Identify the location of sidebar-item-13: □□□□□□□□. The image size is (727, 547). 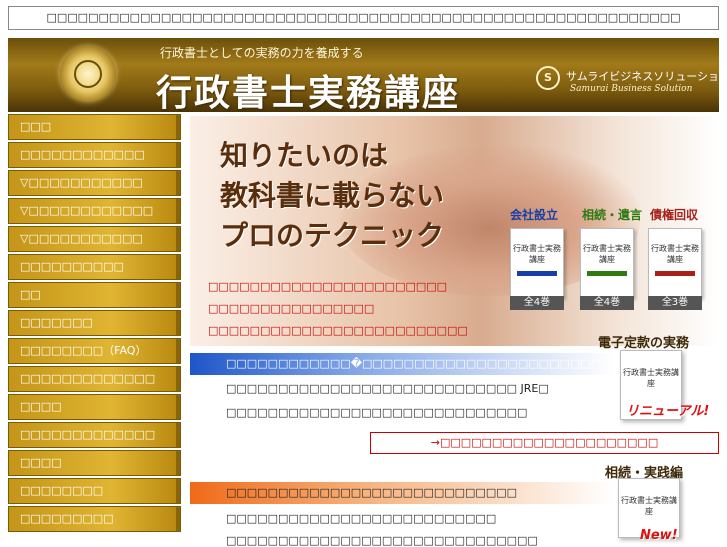
(94, 491).